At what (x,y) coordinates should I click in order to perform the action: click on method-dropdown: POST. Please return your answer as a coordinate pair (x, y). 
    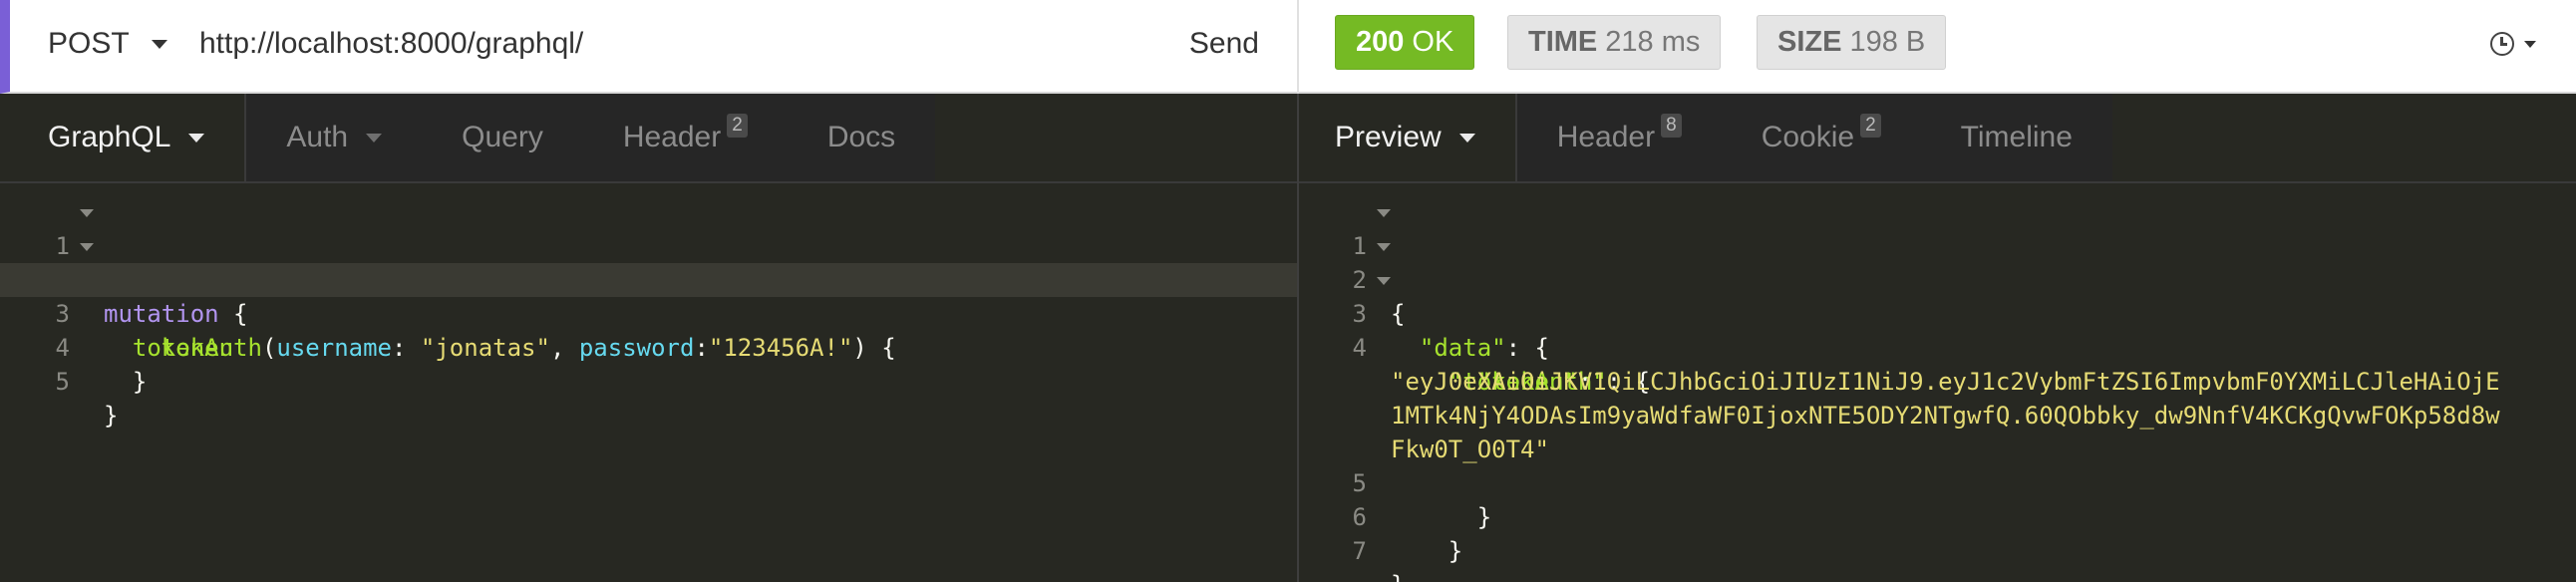
    Looking at the image, I should click on (107, 44).